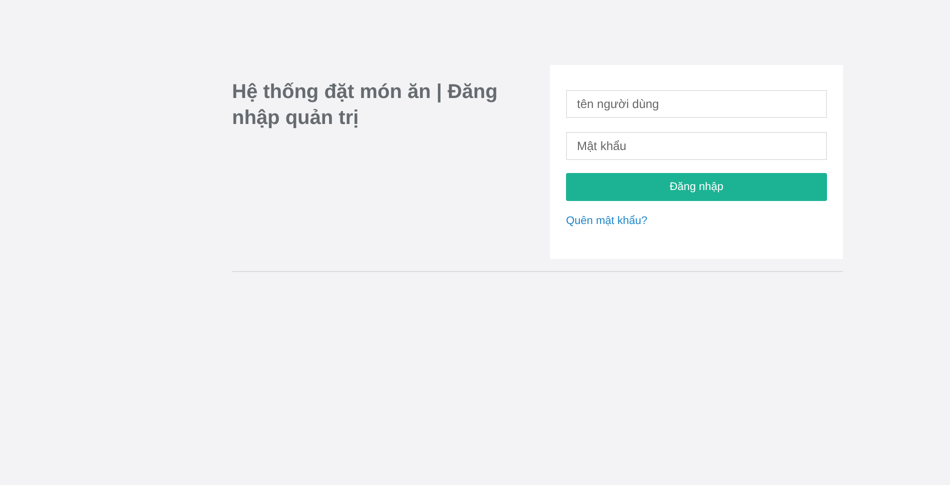 This screenshot has width=950, height=485. What do you see at coordinates (696, 146) in the screenshot?
I see `password-field: Mật khẩu` at bounding box center [696, 146].